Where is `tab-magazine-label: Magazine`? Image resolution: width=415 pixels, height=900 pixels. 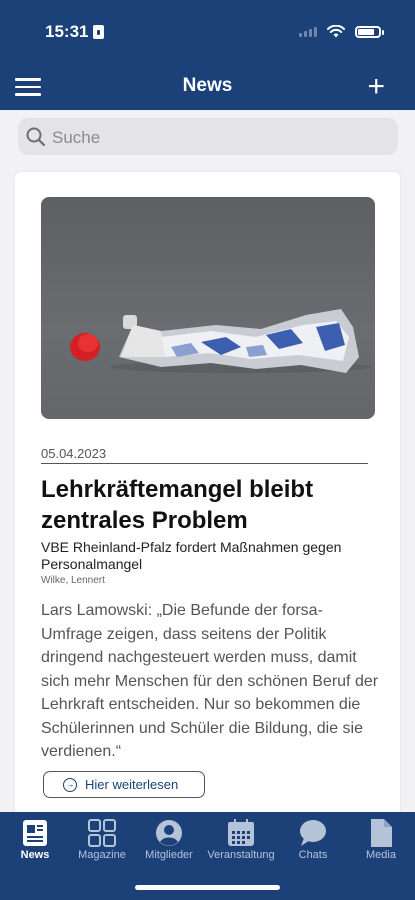
tab-magazine-label: Magazine is located at coordinates (102, 855).